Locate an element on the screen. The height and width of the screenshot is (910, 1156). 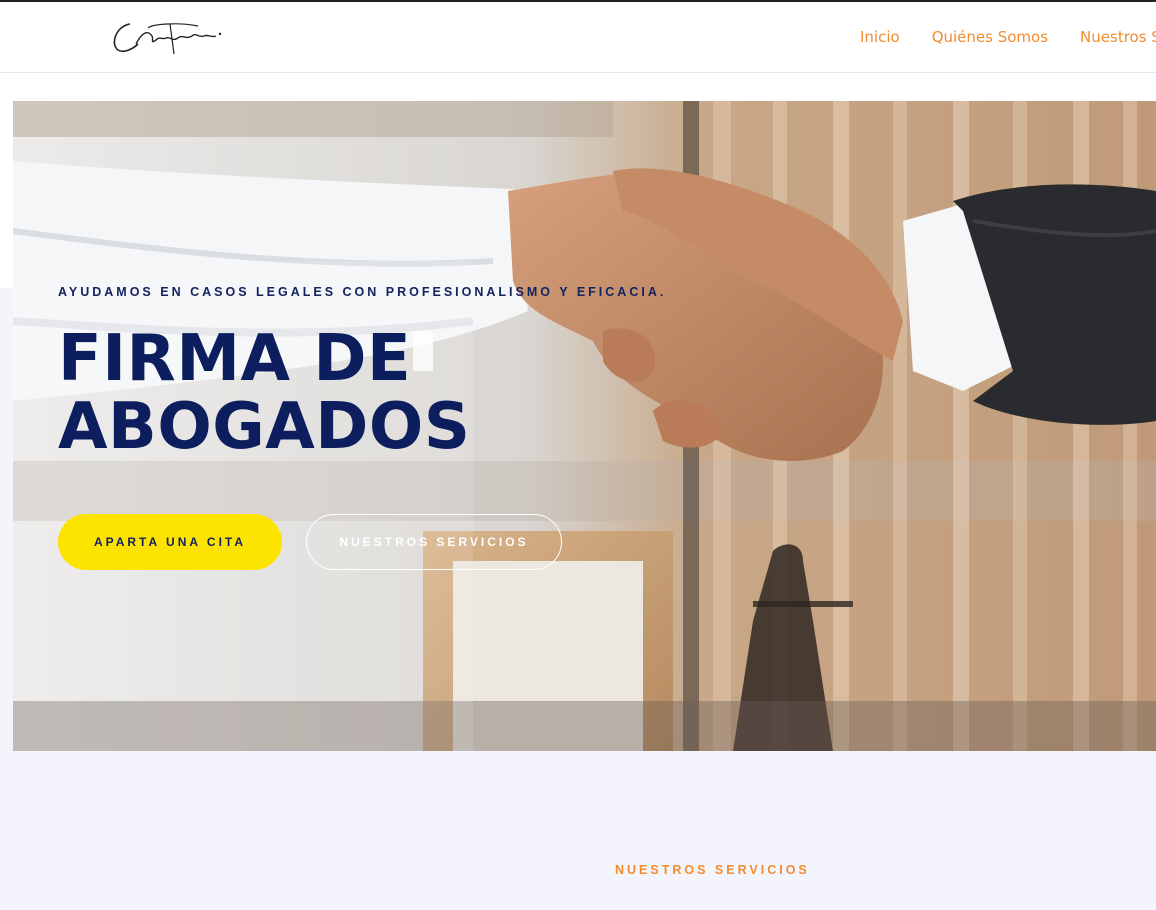
hero-title-line2: ABOGADOS is located at coordinates (264, 427).